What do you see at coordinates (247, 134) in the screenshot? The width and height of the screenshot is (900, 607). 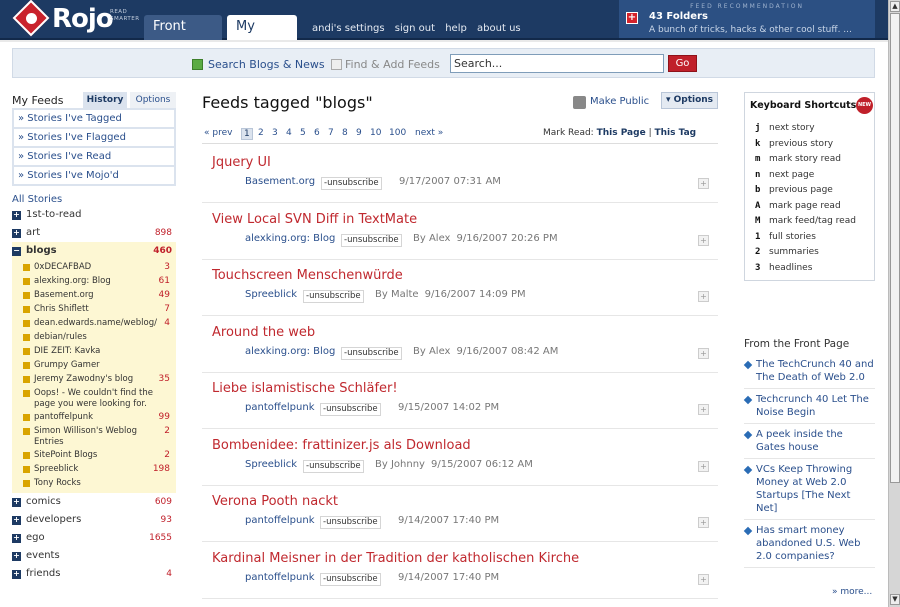 I see `page-link: 1` at bounding box center [247, 134].